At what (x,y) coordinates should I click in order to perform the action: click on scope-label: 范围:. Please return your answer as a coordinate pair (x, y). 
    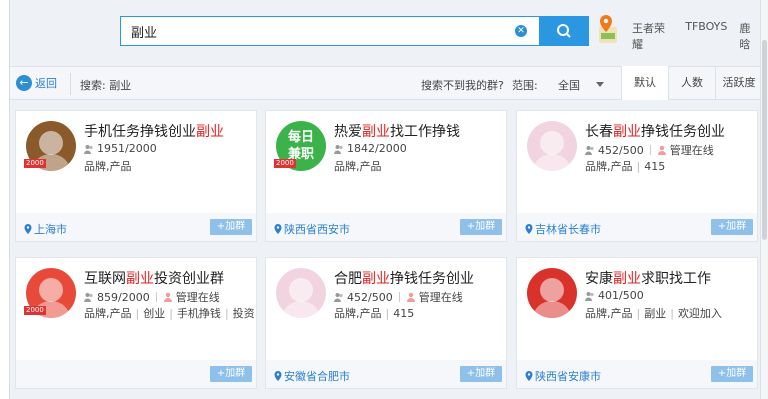
    Looking at the image, I should click on (525, 85).